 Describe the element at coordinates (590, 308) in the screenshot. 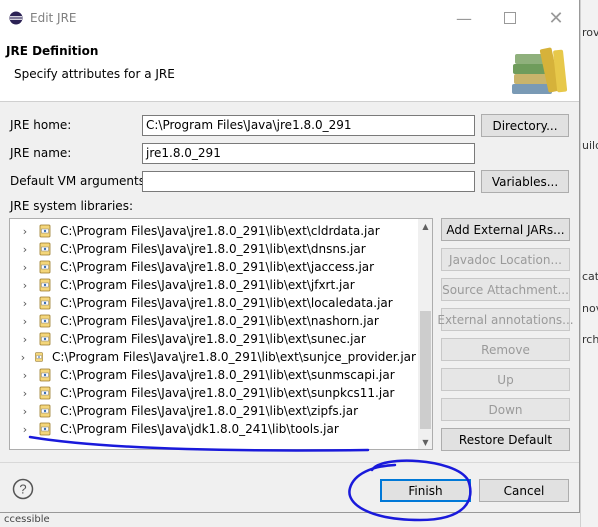

I see `background-text: nov` at that location.